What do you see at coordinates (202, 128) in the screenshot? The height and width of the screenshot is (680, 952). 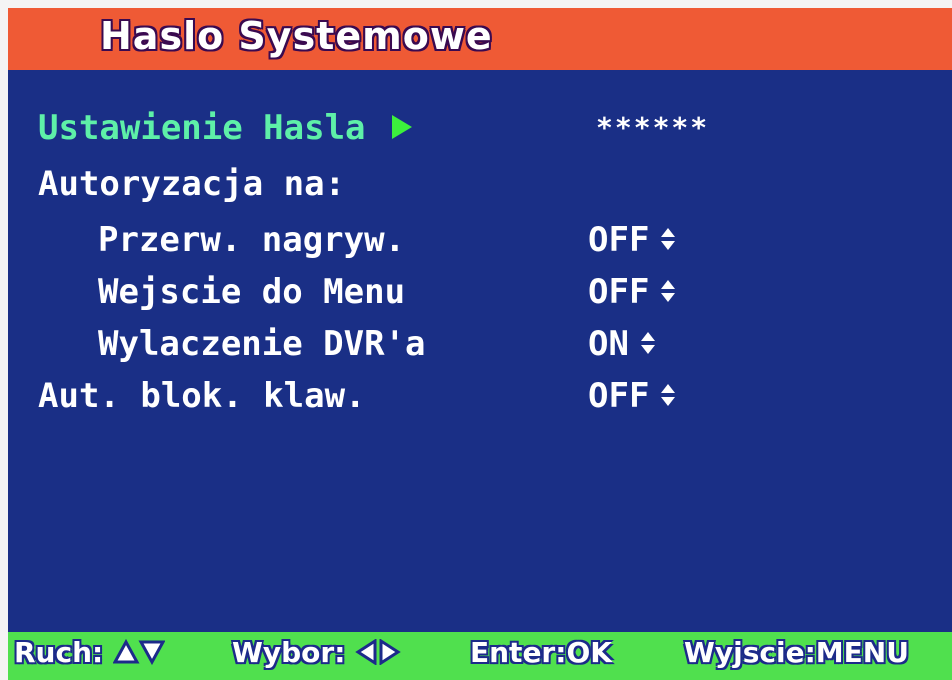 I see `password-label: Ustawienie Hasla` at bounding box center [202, 128].